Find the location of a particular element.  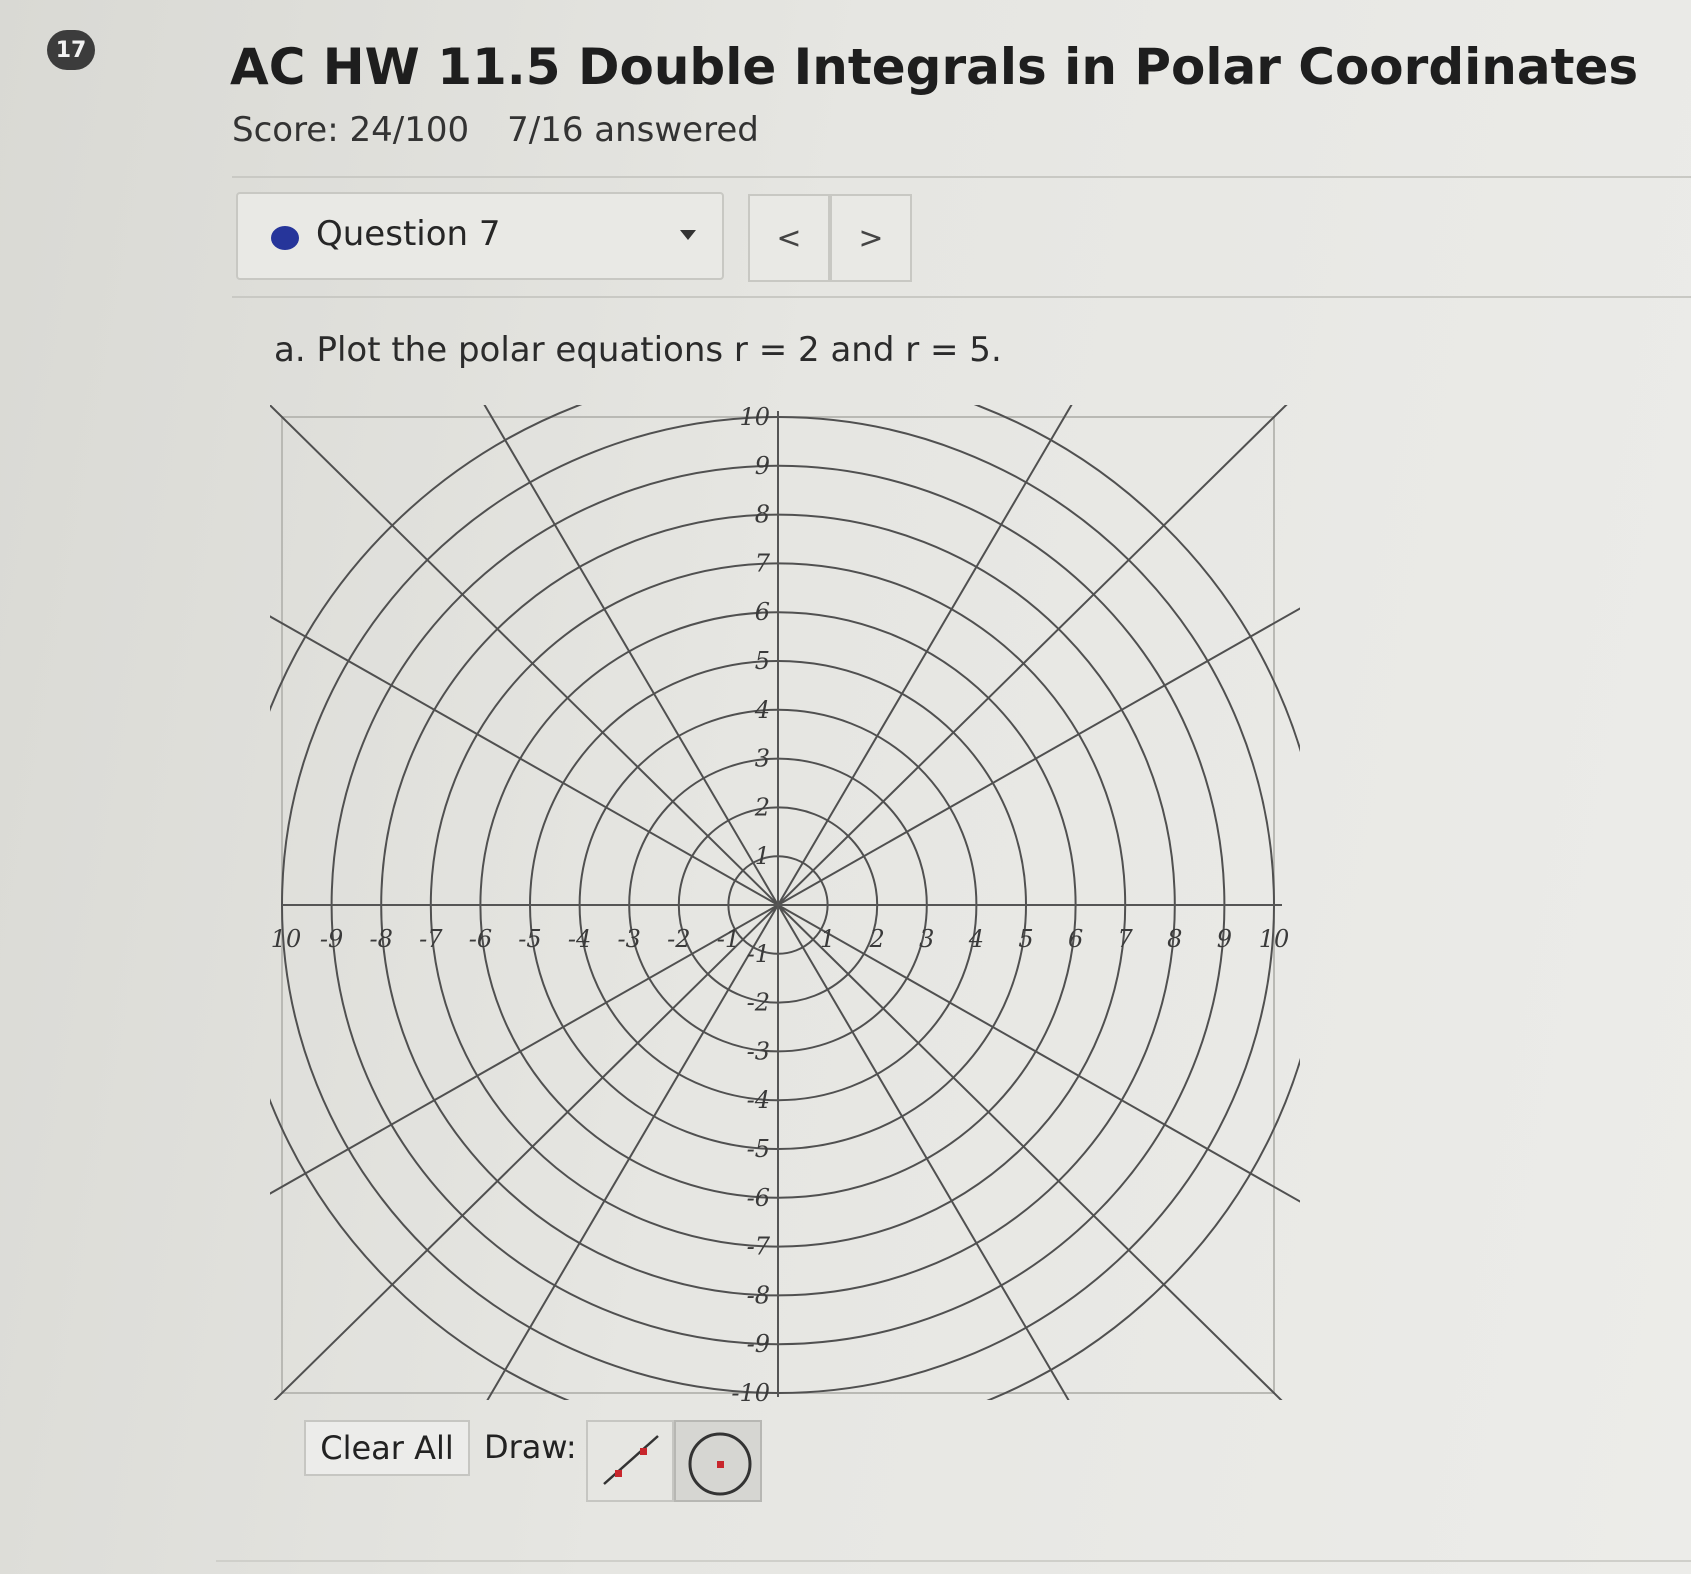

y-tick-label: 4 is located at coordinates (762, 710).